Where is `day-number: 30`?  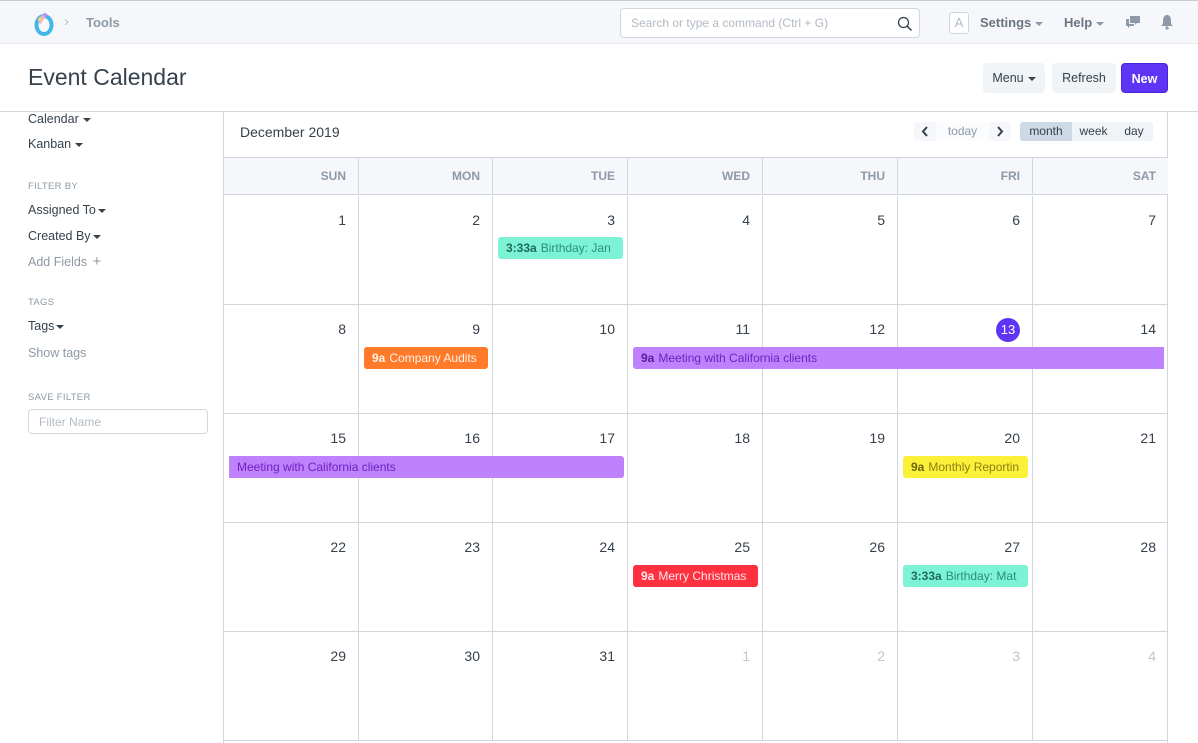
day-number: 30 is located at coordinates (472, 656).